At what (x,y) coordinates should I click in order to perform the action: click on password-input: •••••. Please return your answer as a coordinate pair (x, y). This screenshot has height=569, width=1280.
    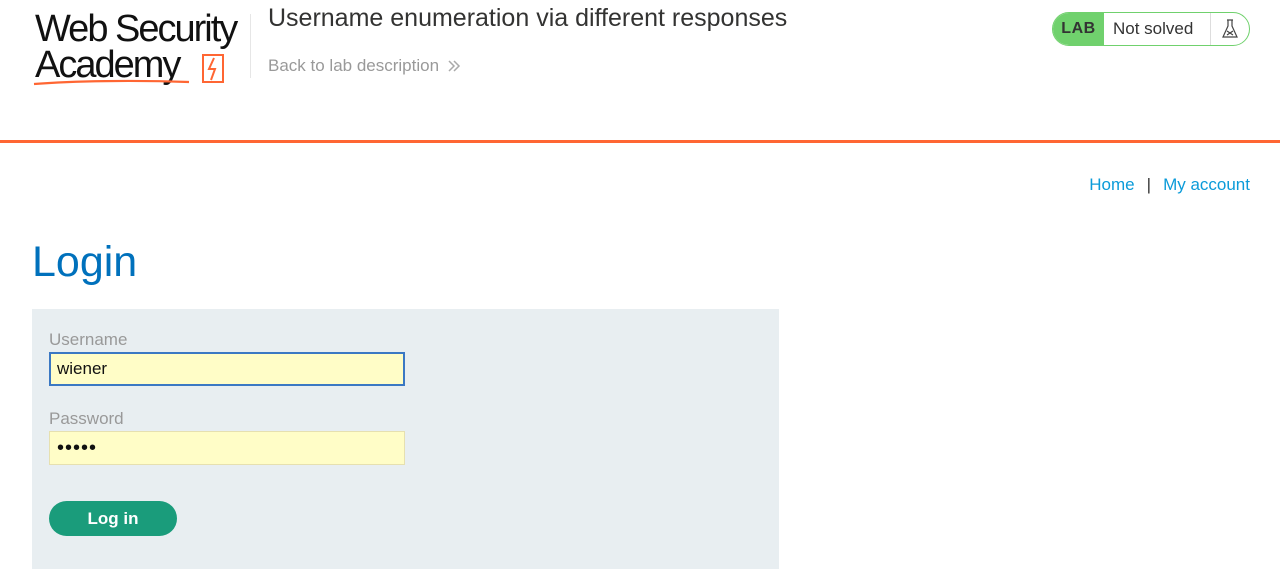
    Looking at the image, I should click on (227, 448).